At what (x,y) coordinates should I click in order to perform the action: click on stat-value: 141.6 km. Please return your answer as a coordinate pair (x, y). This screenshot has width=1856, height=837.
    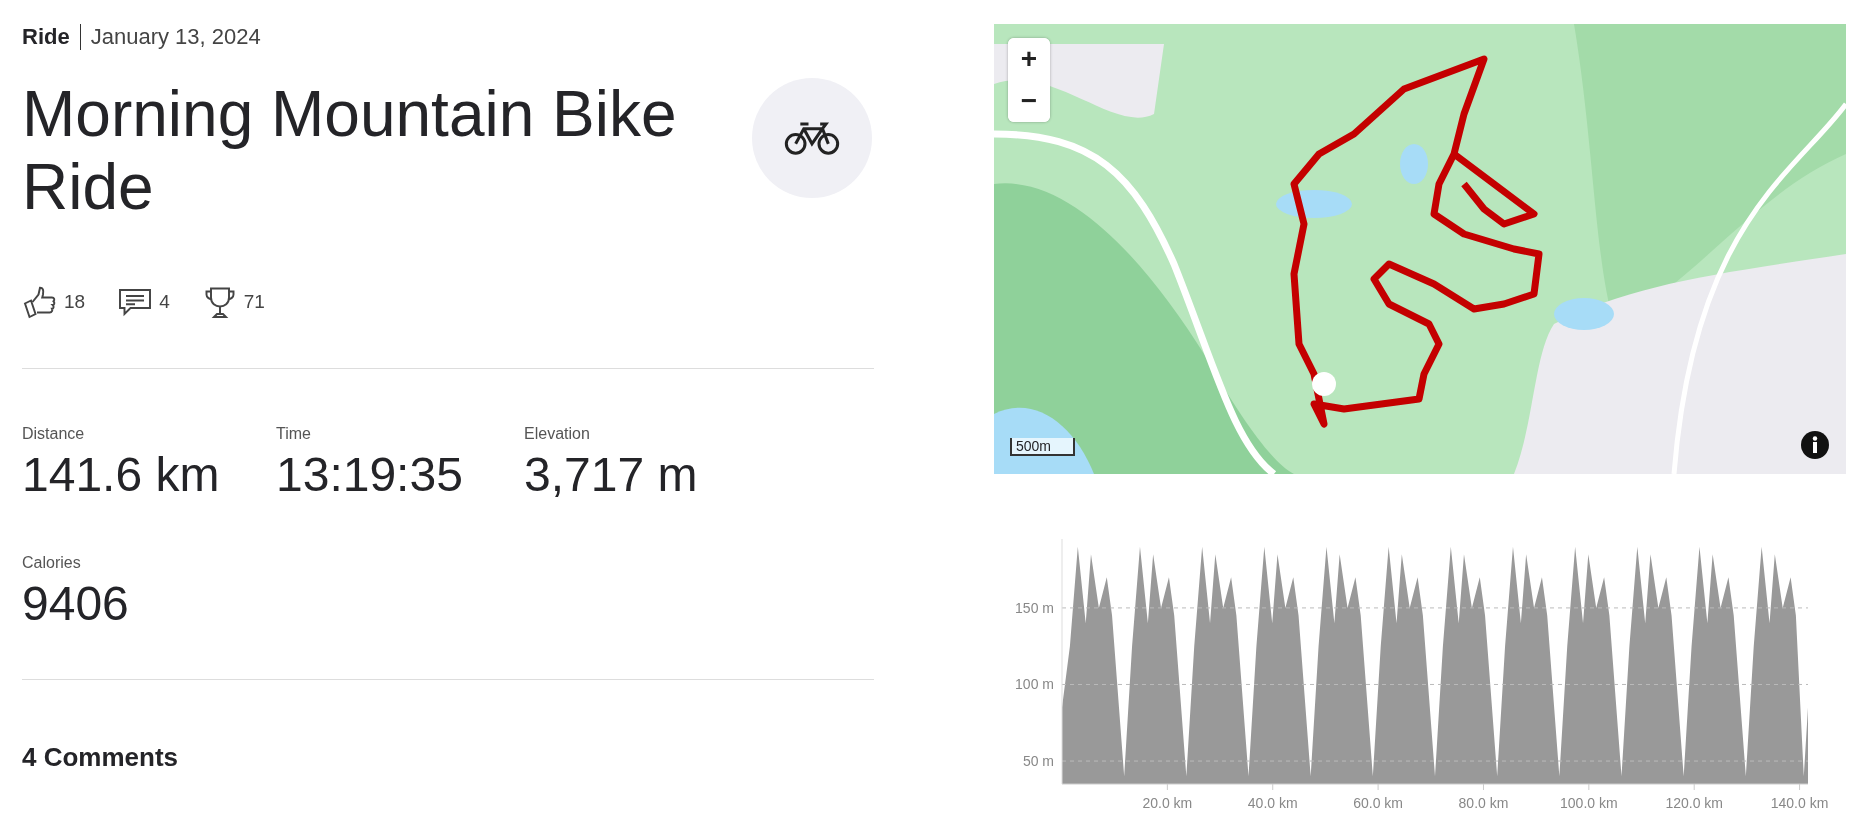
    Looking at the image, I should click on (121, 474).